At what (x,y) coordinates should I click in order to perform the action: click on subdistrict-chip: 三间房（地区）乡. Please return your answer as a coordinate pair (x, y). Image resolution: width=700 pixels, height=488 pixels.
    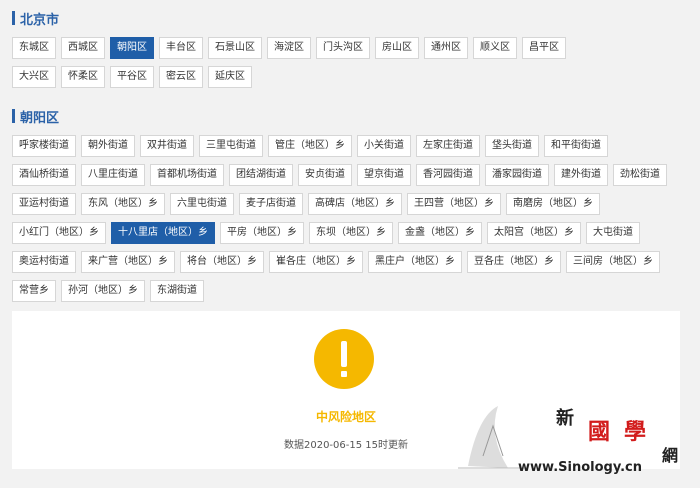
    Looking at the image, I should click on (613, 262).